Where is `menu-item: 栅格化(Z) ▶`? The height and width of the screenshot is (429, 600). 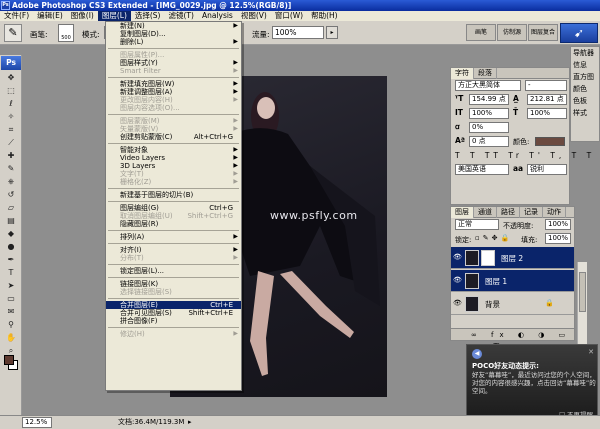
menu-item: 栅格化(Z) ▶ is located at coordinates (173, 182).